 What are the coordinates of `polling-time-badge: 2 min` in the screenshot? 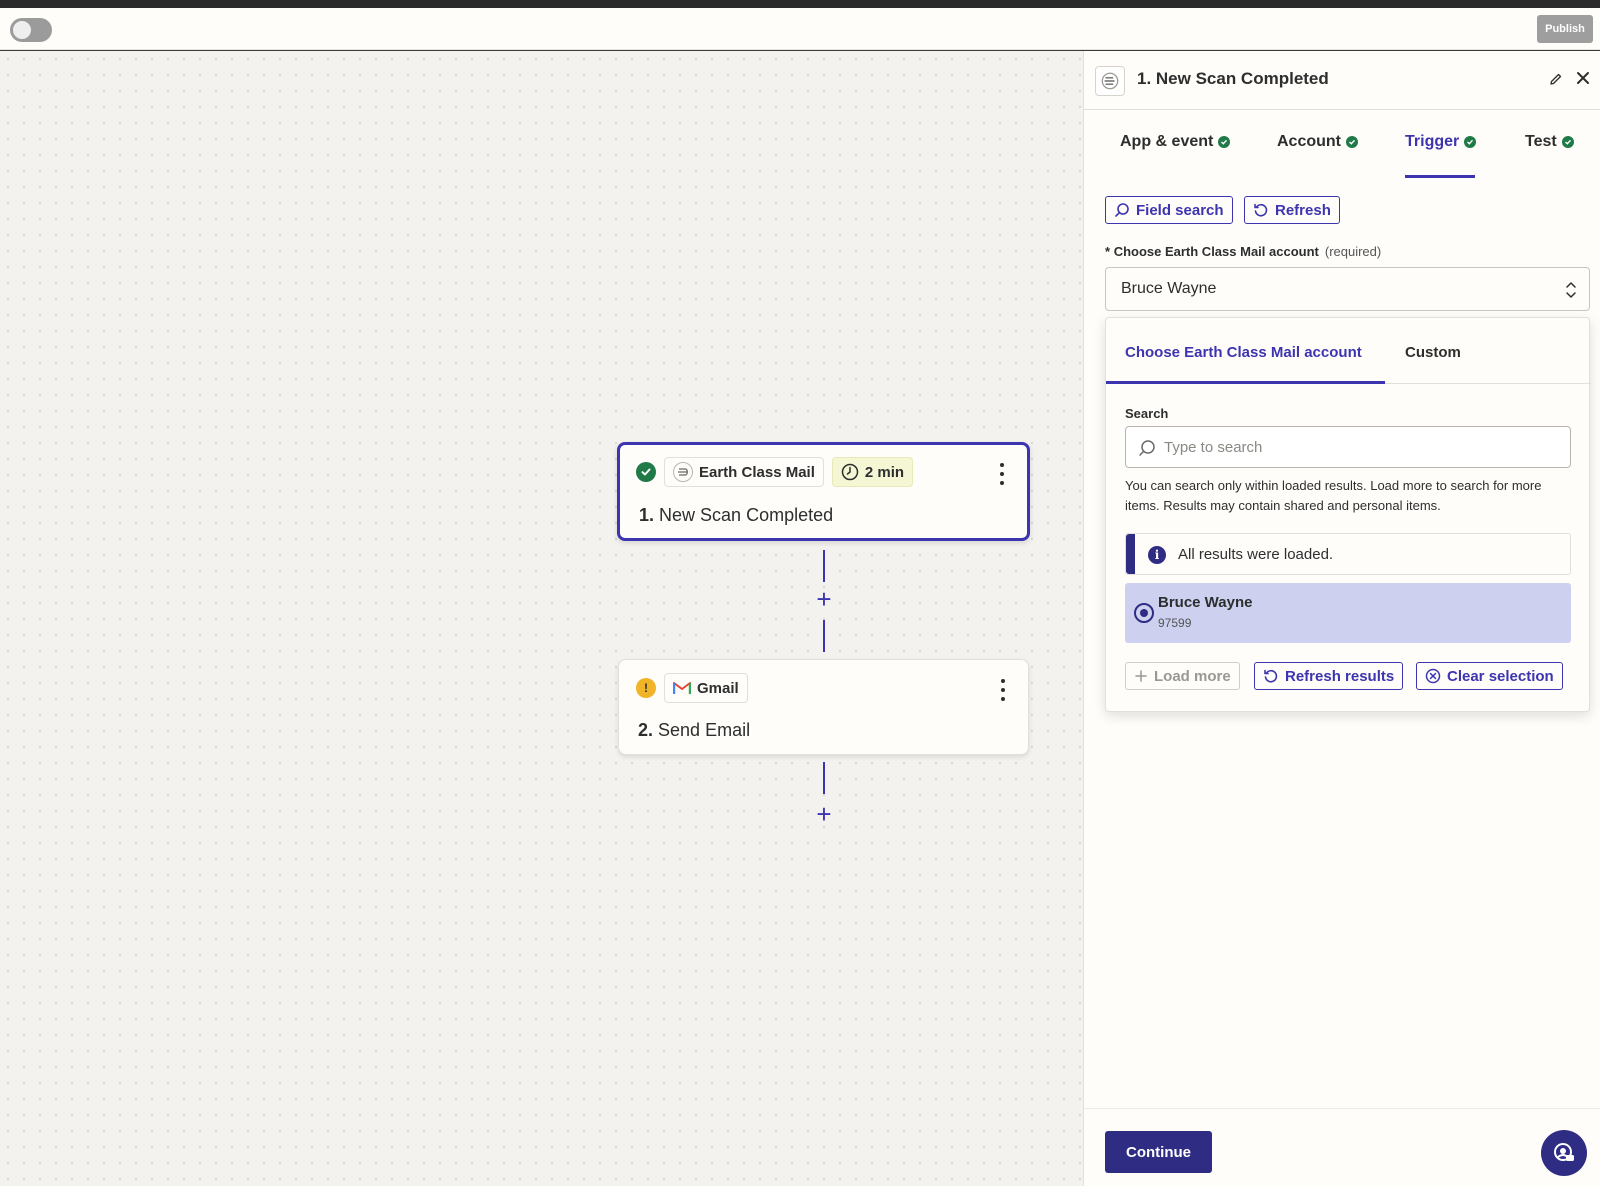 It's located at (872, 472).